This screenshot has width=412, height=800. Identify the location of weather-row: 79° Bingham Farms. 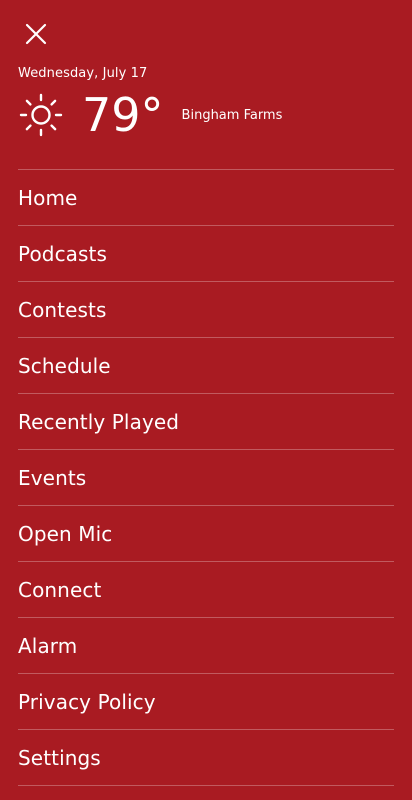
(206, 115).